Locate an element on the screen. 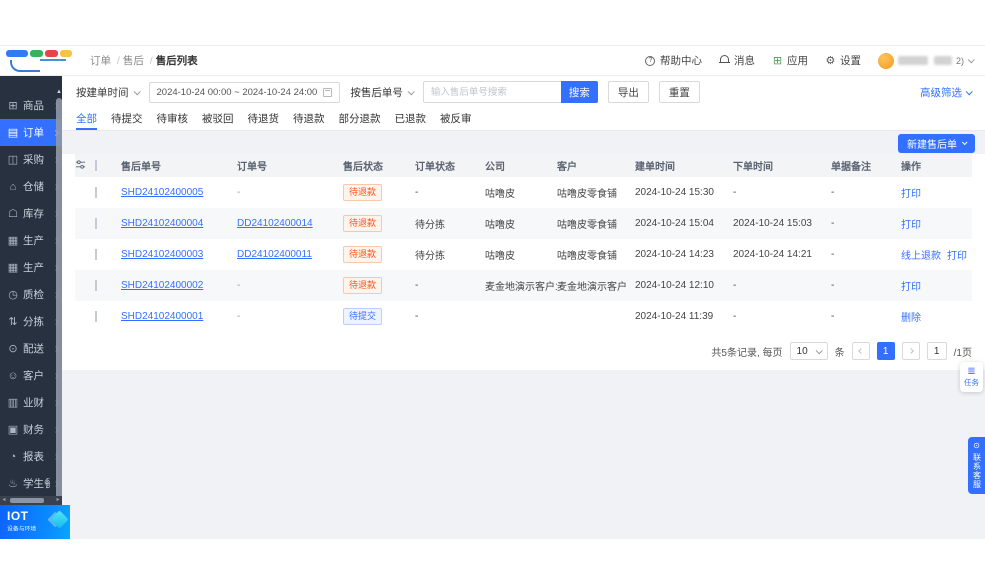 This screenshot has height=584, width=985. sidebar-item: ☖ 库存 is located at coordinates (31, 213).